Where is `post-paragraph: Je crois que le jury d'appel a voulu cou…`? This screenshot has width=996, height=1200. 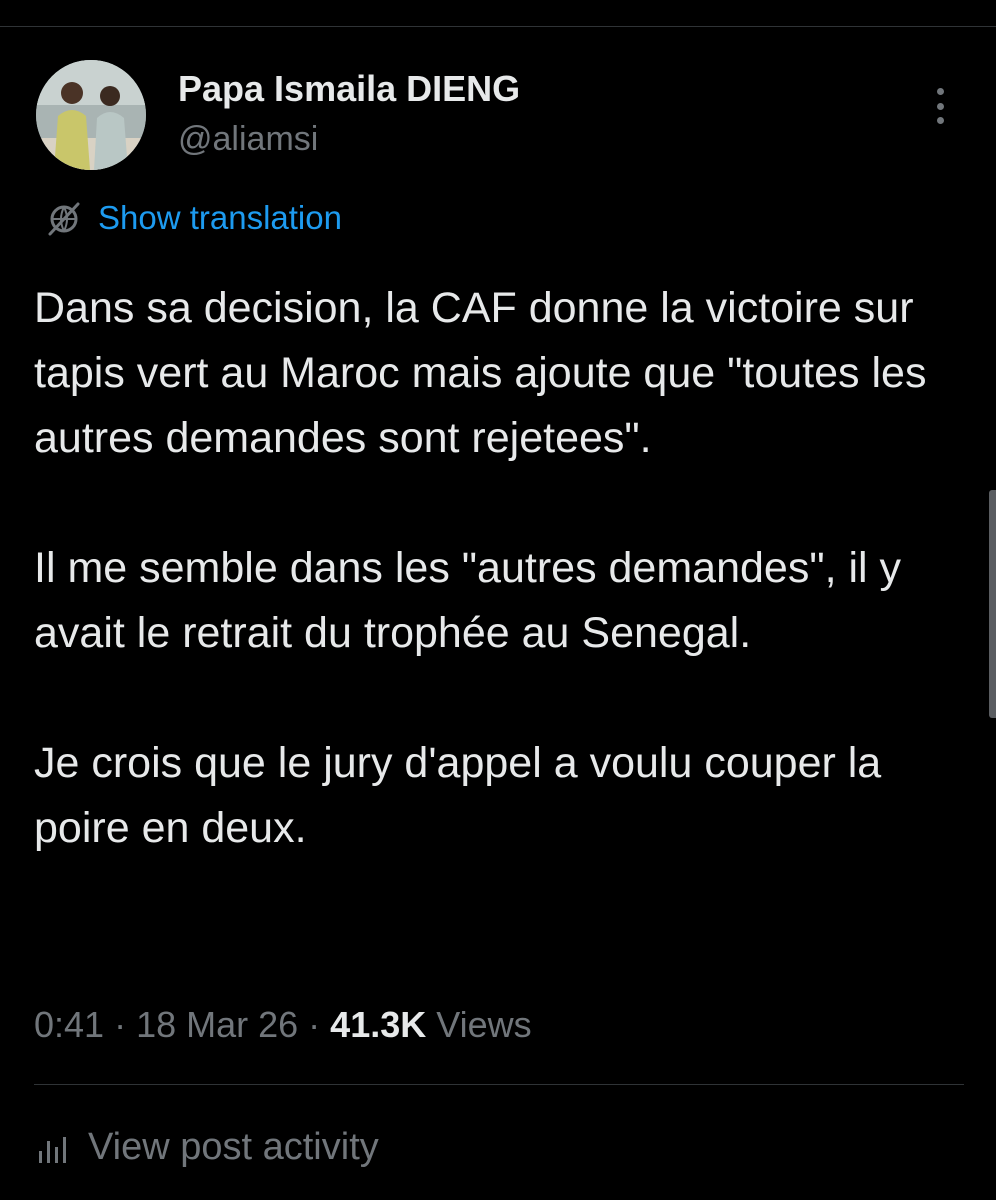 post-paragraph: Je crois que le jury d'appel a voulu cou… is located at coordinates (458, 795).